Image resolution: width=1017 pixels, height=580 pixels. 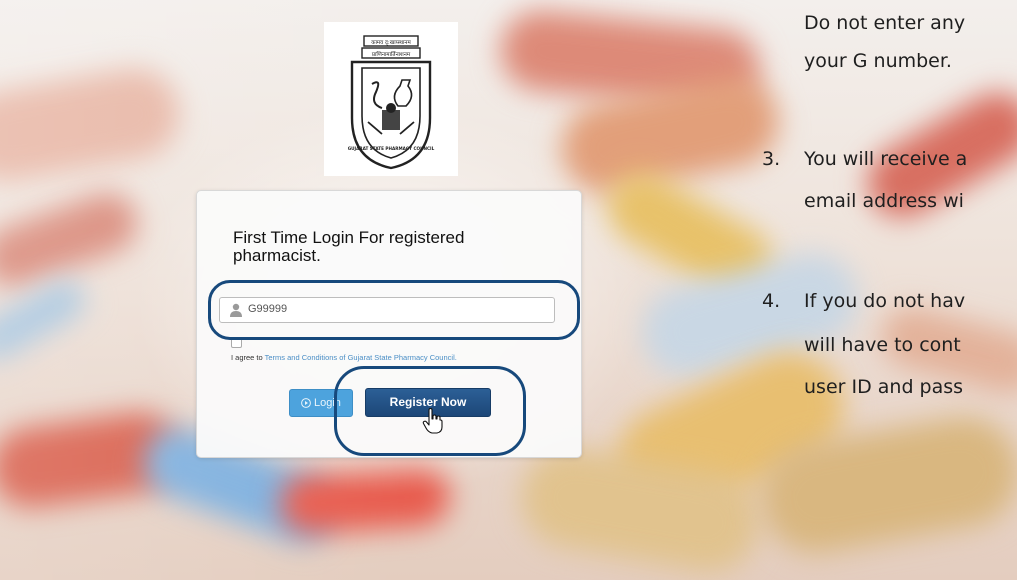 What do you see at coordinates (884, 387) in the screenshot?
I see `instruction-line: user ID and pass` at bounding box center [884, 387].